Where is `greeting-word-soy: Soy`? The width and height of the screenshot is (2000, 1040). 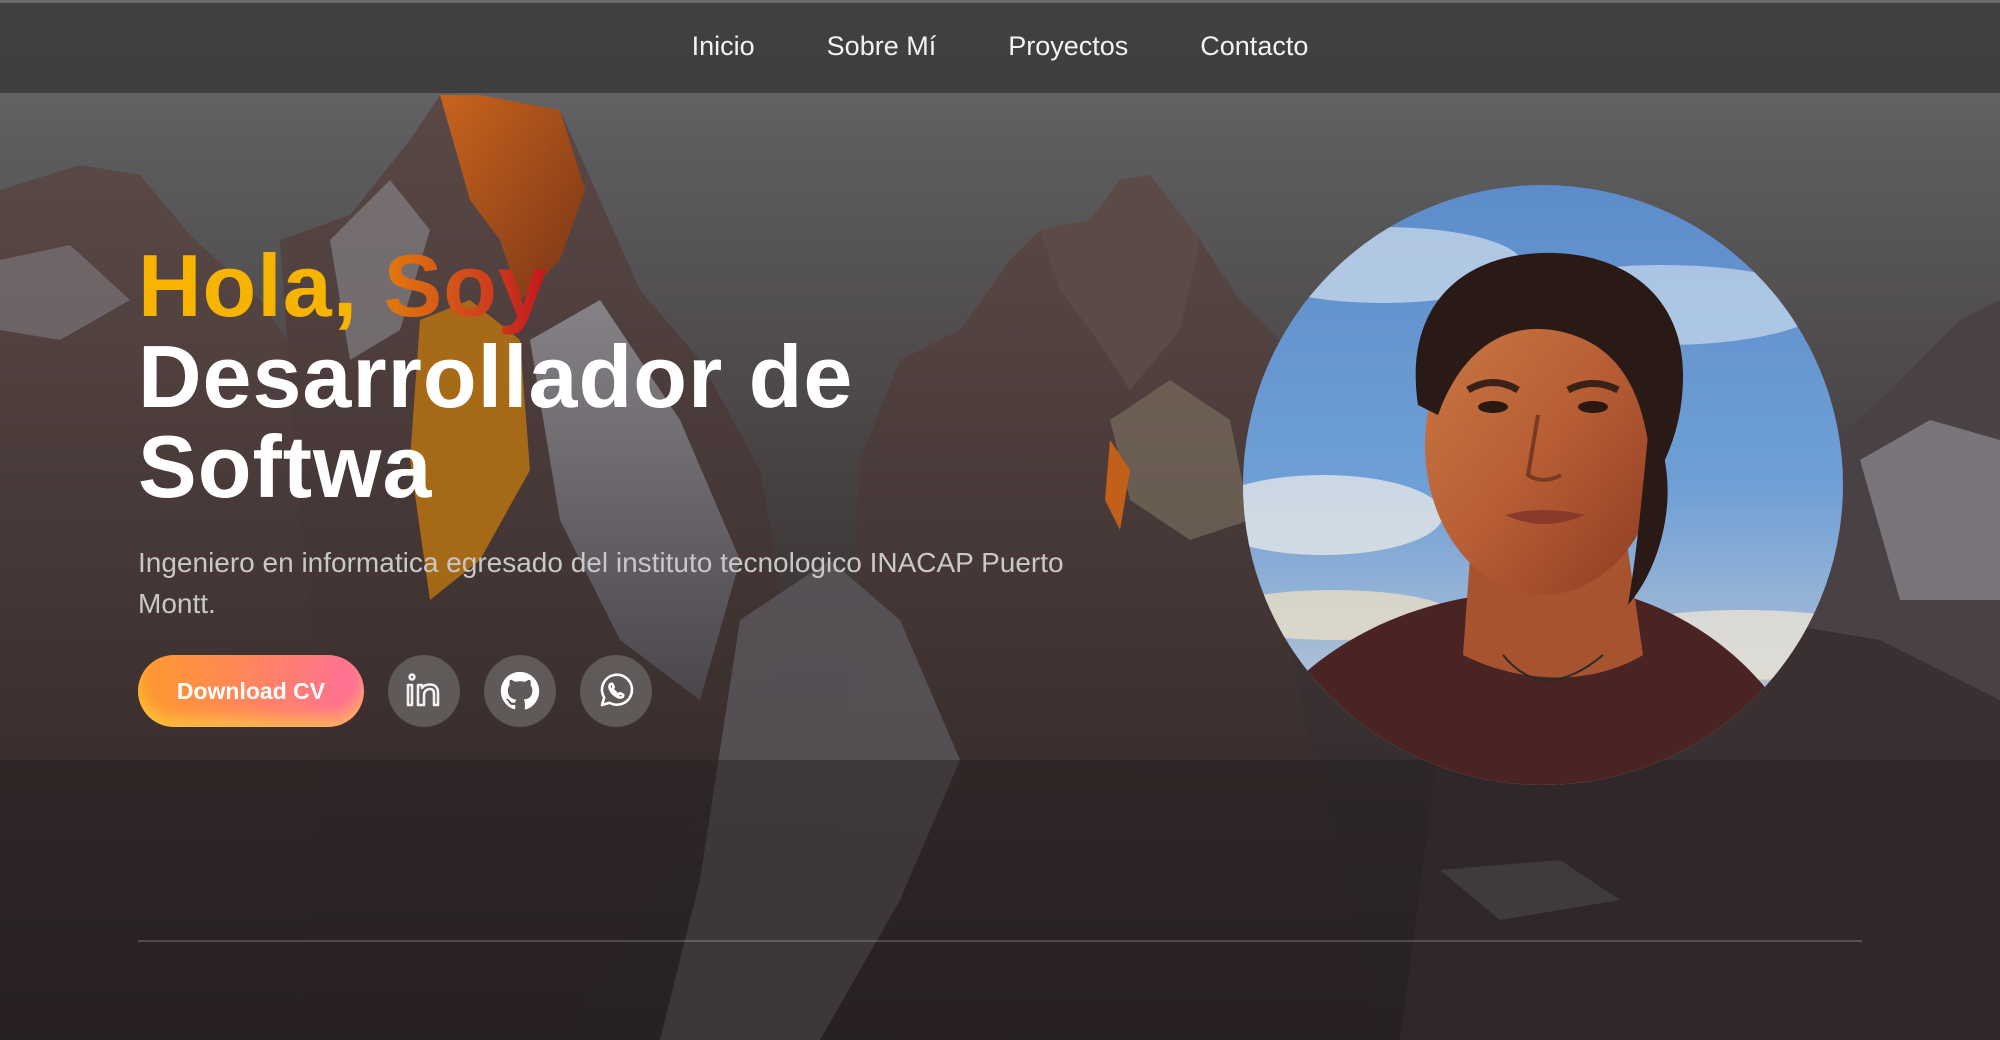 greeting-word-soy: Soy is located at coordinates (465, 285).